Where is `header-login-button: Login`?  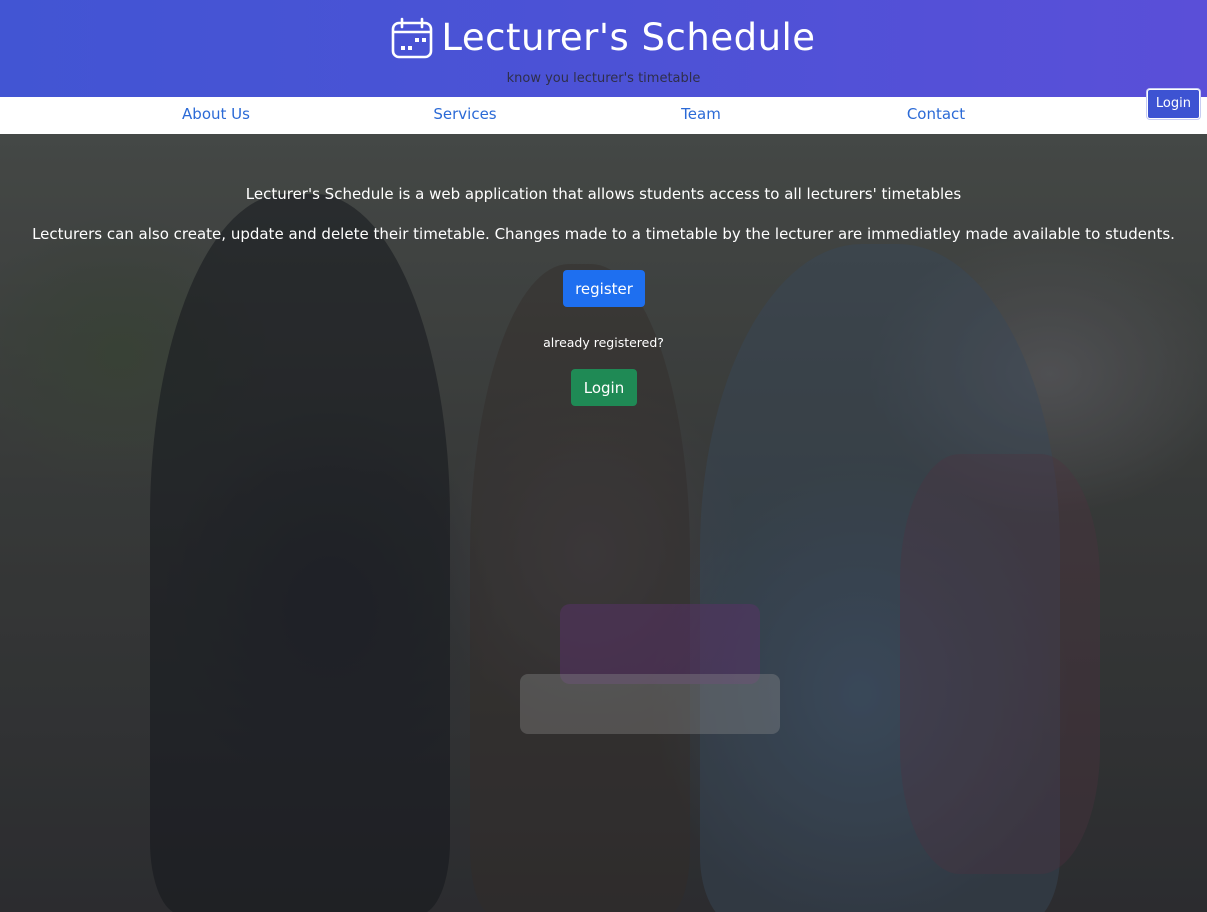 header-login-button: Login is located at coordinates (1173, 104).